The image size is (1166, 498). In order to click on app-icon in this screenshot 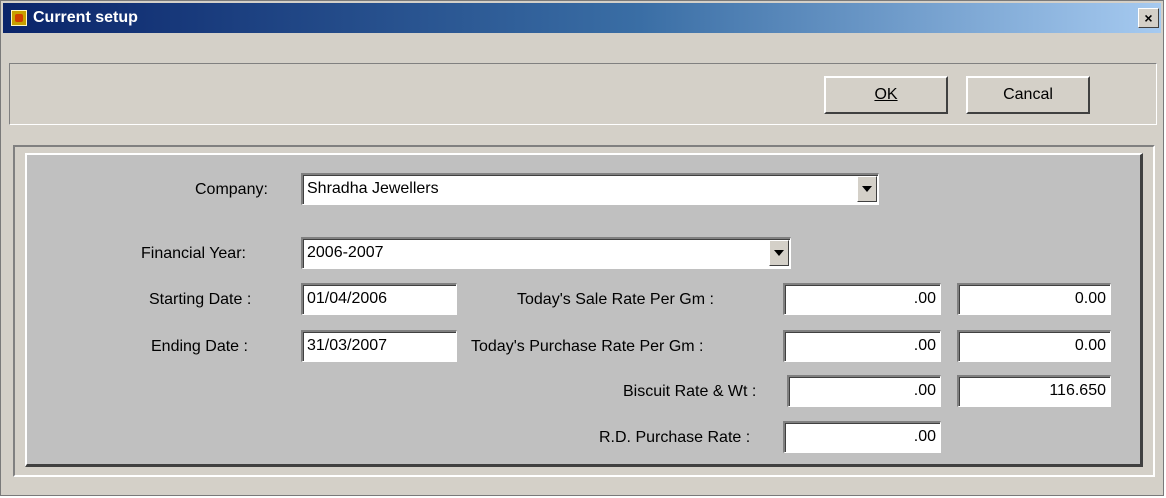, I will do `click(19, 18)`.